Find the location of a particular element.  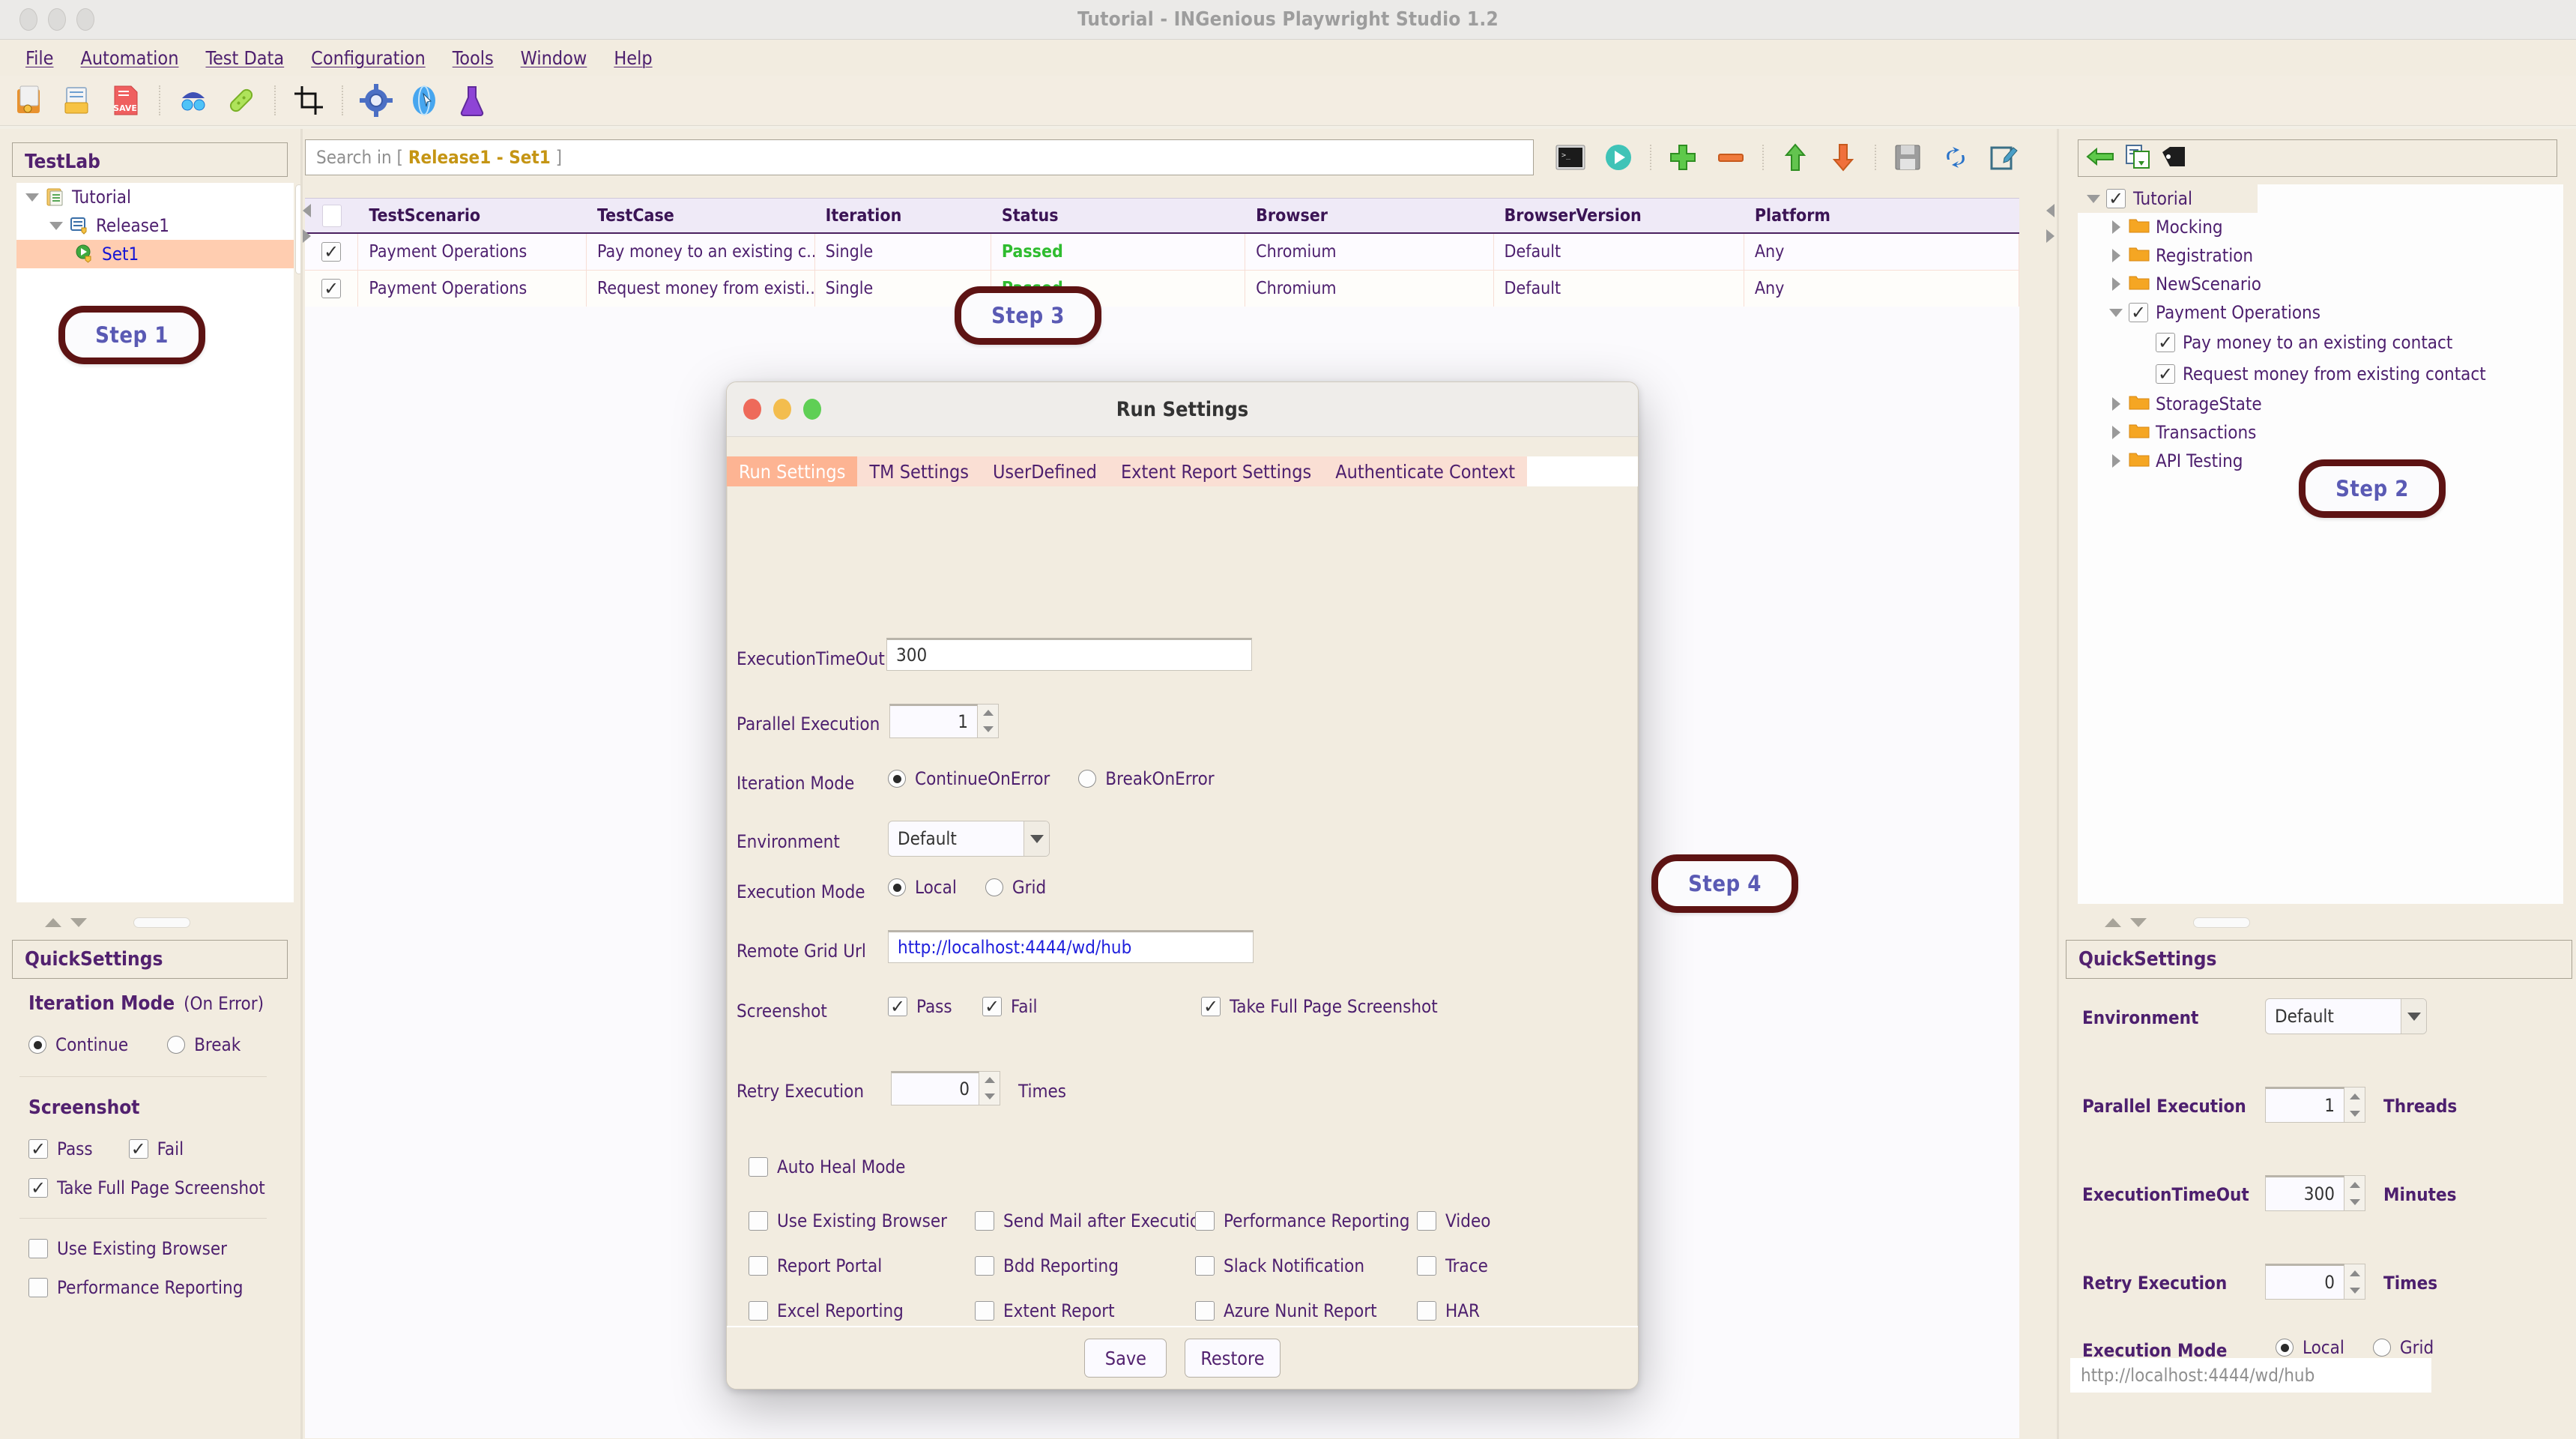

column-header-testscenario: TestScenario is located at coordinates (472, 215).